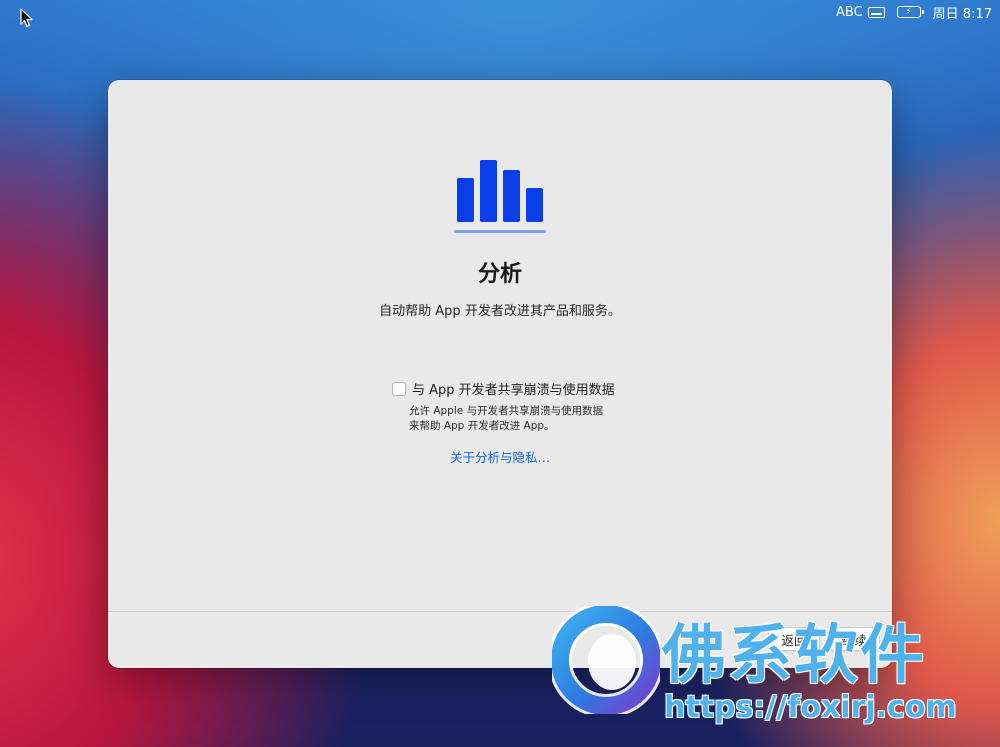 Image resolution: width=1000 pixels, height=747 pixels. Describe the element at coordinates (500, 311) in the screenshot. I see `page-subtitle: 自动帮助 App 开发者改进其产品和服务。` at that location.